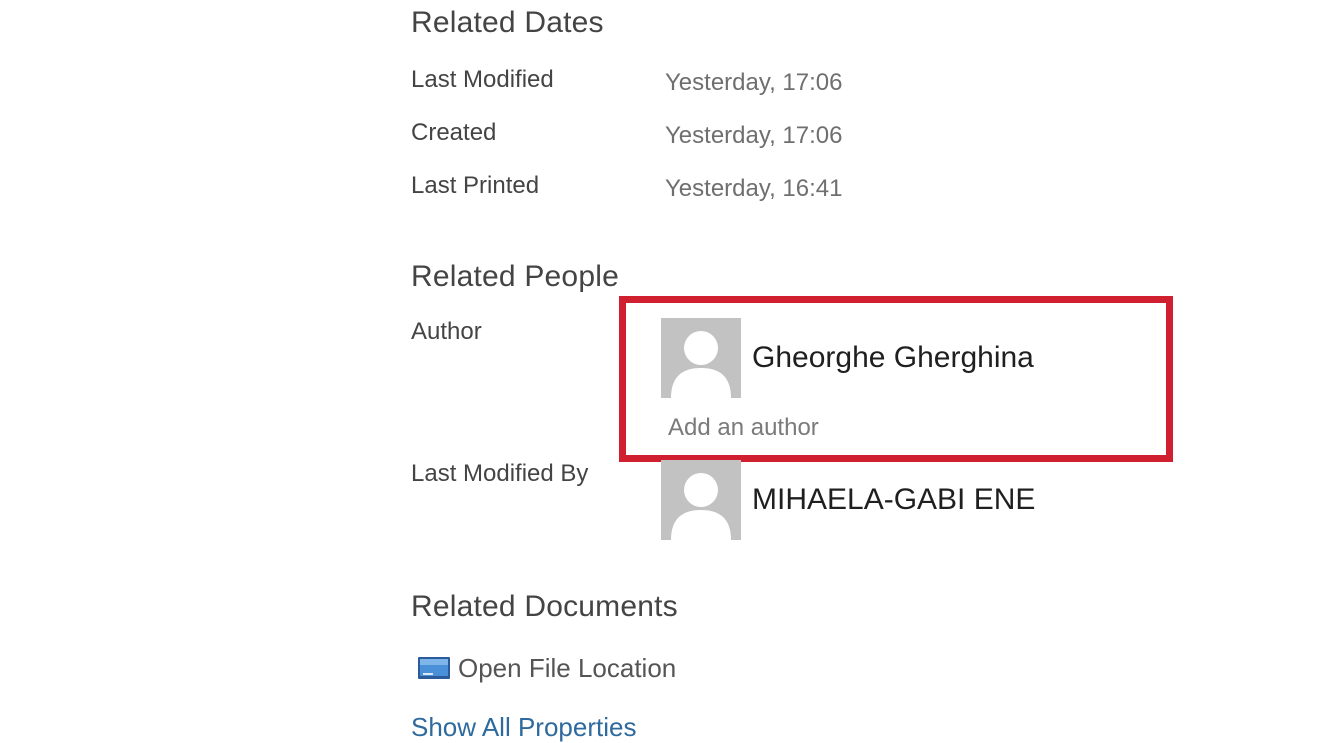 This screenshot has height=743, width=1320. What do you see at coordinates (446, 331) in the screenshot?
I see `author-label: Author` at bounding box center [446, 331].